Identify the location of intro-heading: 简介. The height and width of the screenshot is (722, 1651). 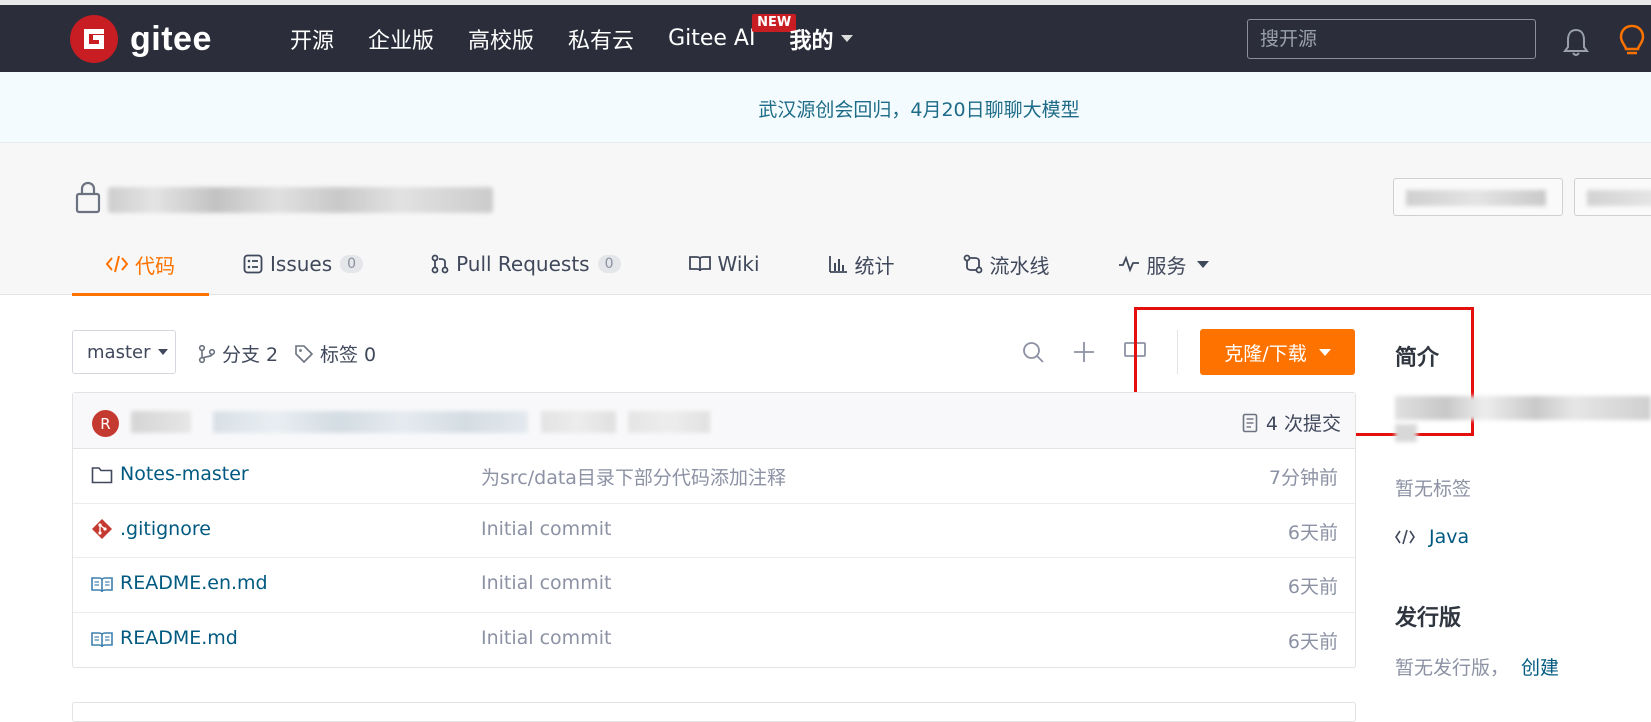
(1417, 358).